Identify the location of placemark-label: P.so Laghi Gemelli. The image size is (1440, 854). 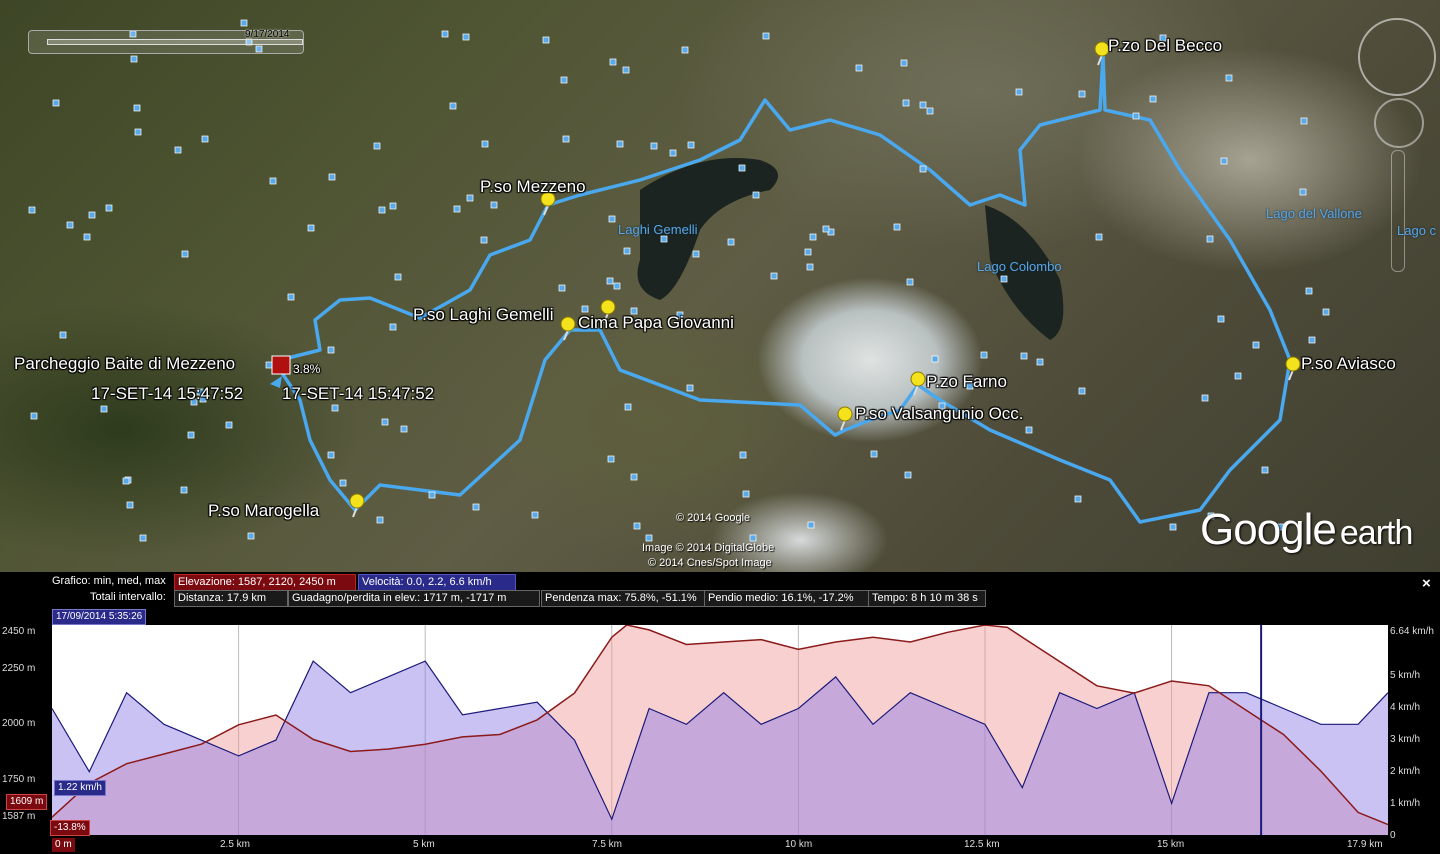
(483, 315).